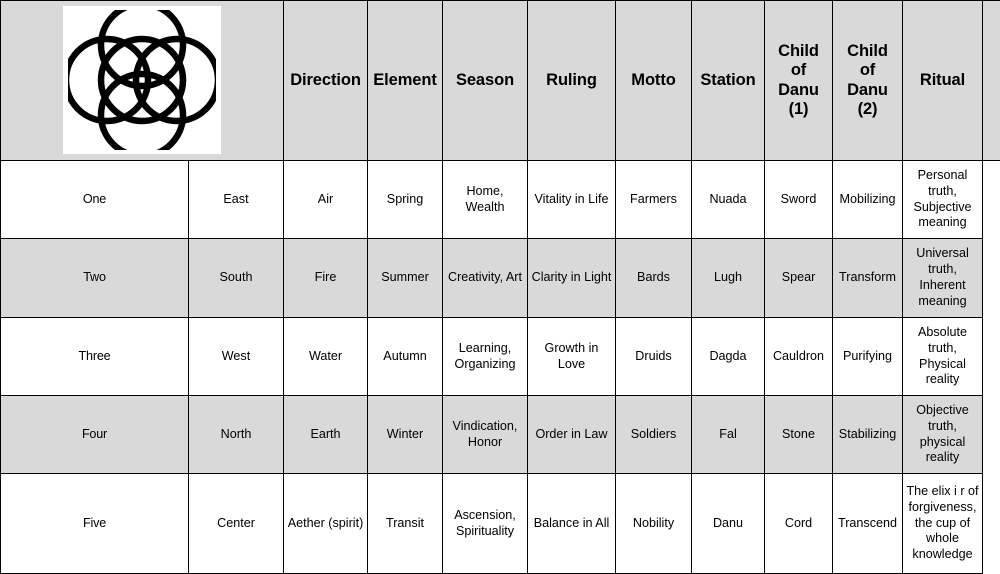 Image resolution: width=1000 pixels, height=574 pixels. I want to click on cell-motto: Balance in All, so click(572, 524).